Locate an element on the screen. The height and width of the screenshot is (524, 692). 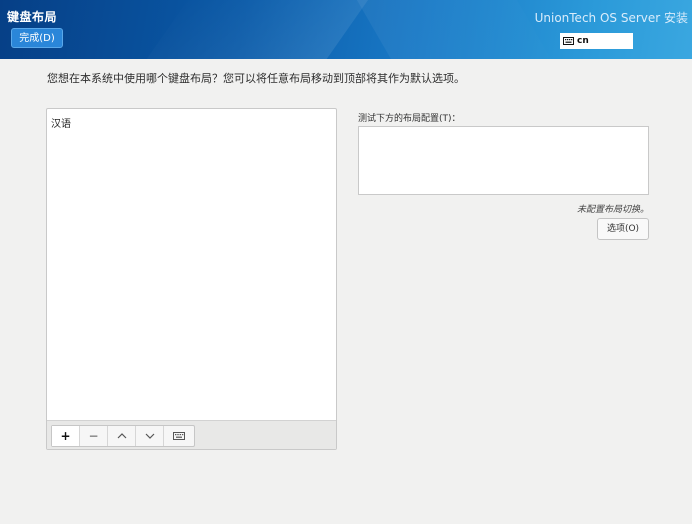
layout-switch-status: 未配置布局切换。 is located at coordinates (612, 210).